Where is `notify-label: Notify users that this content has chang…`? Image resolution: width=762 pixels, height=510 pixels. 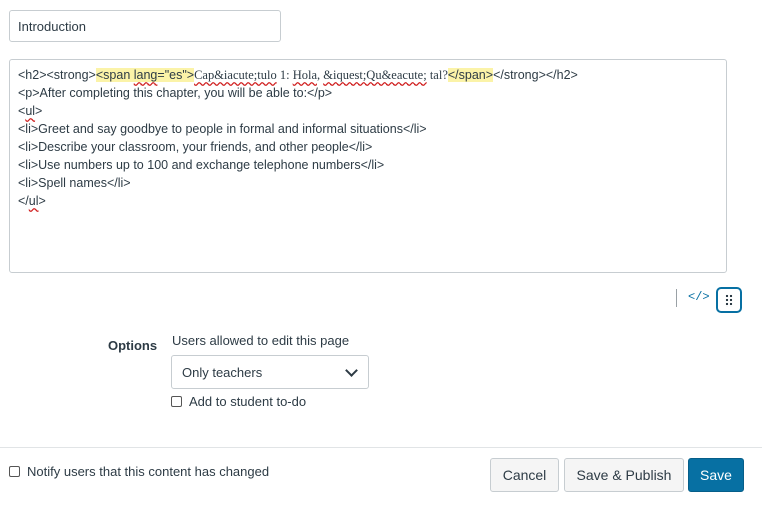
notify-label: Notify users that this content has chang… is located at coordinates (148, 471).